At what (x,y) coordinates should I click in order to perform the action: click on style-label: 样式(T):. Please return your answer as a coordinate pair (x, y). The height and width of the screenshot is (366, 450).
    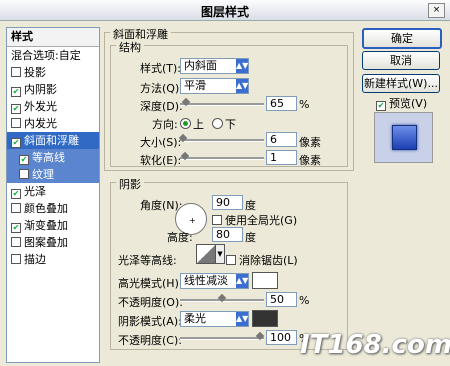
    Looking at the image, I should click on (161, 68).